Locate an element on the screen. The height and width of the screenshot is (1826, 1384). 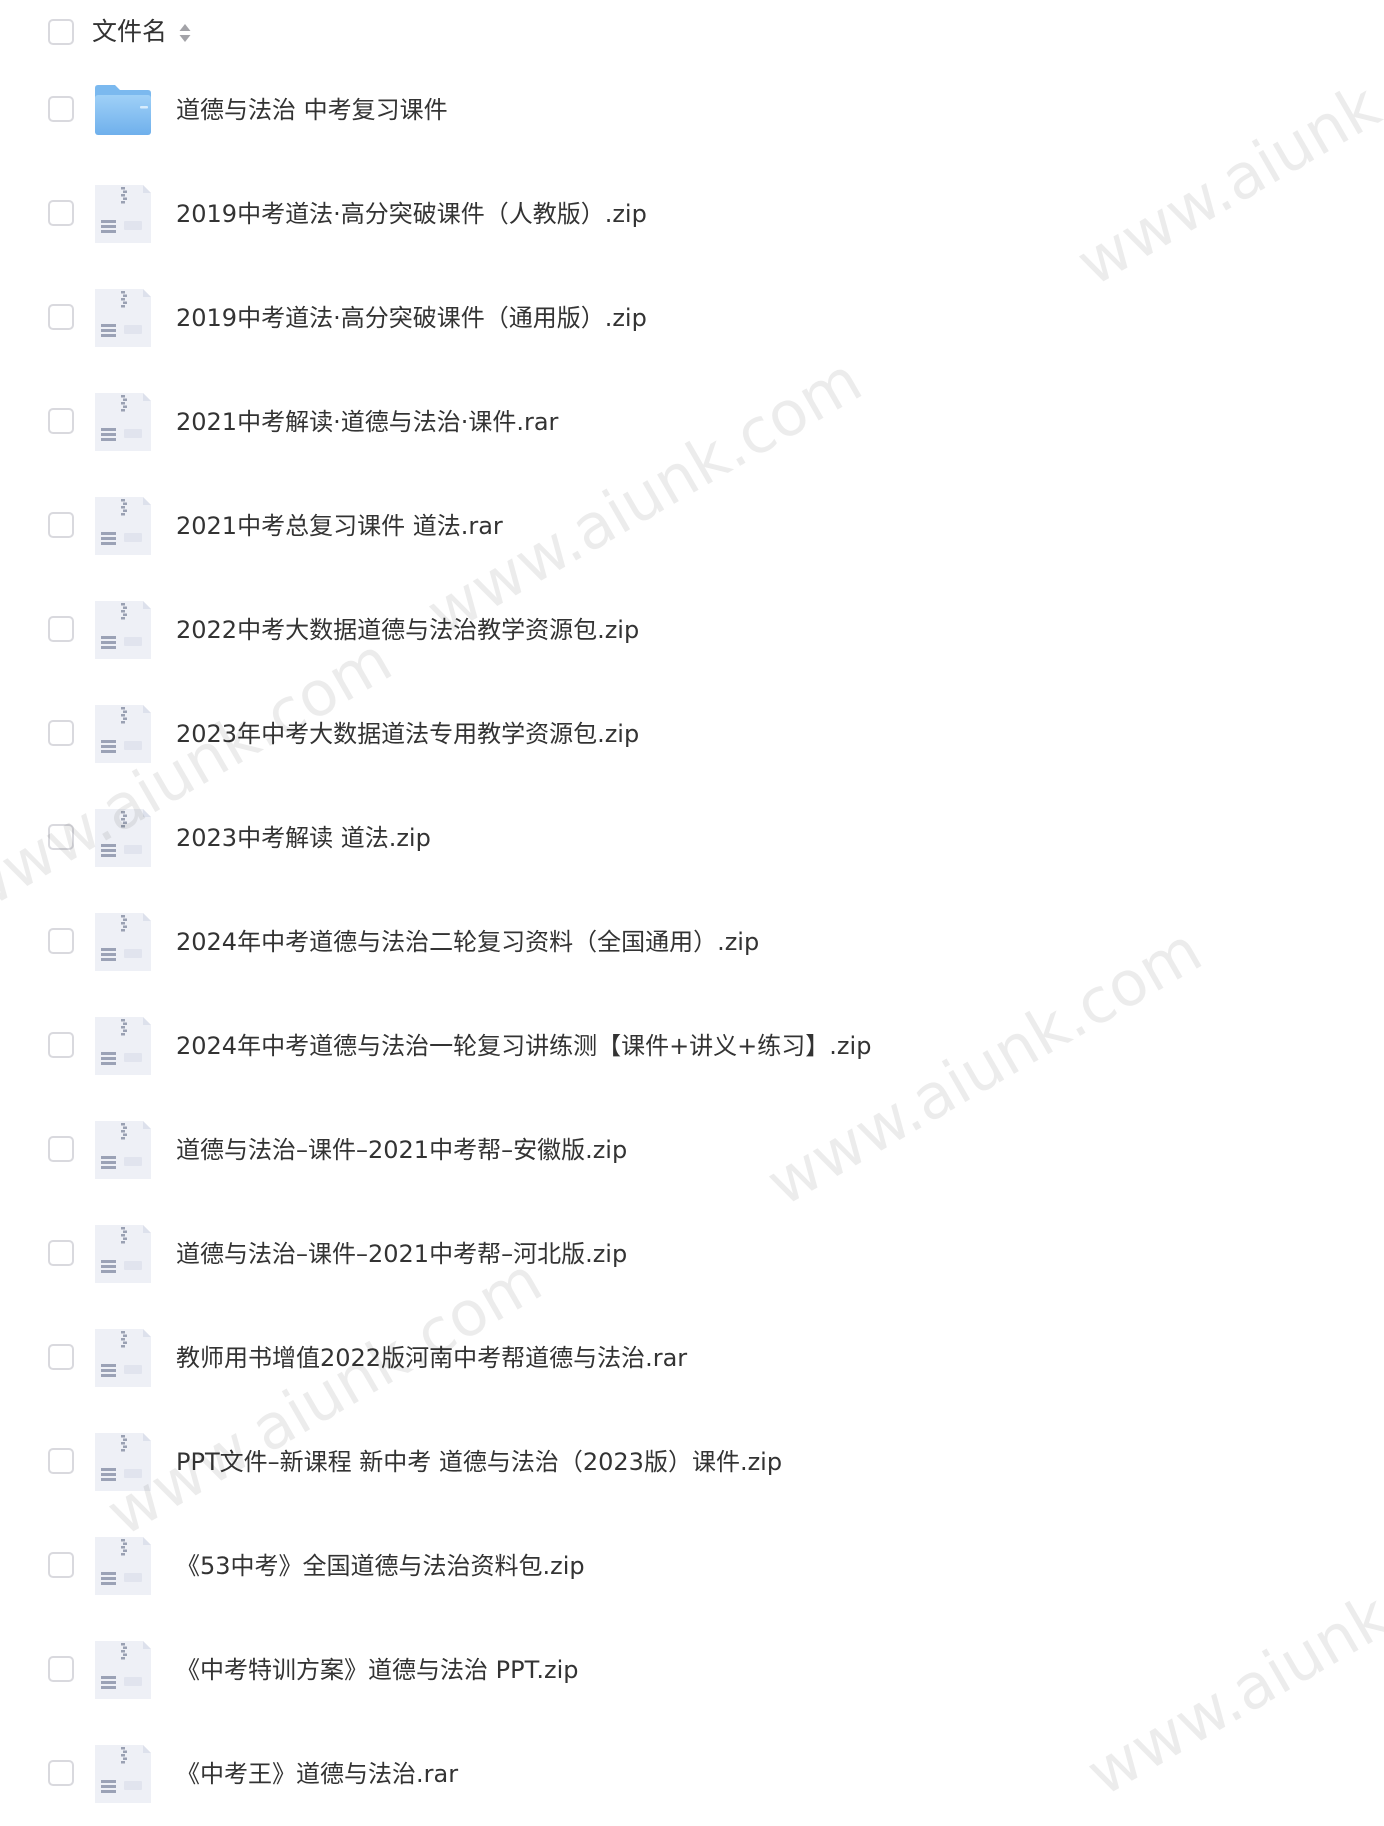
file-row: 2021中考解读·道德与法治·课件.rar is located at coordinates (692, 422).